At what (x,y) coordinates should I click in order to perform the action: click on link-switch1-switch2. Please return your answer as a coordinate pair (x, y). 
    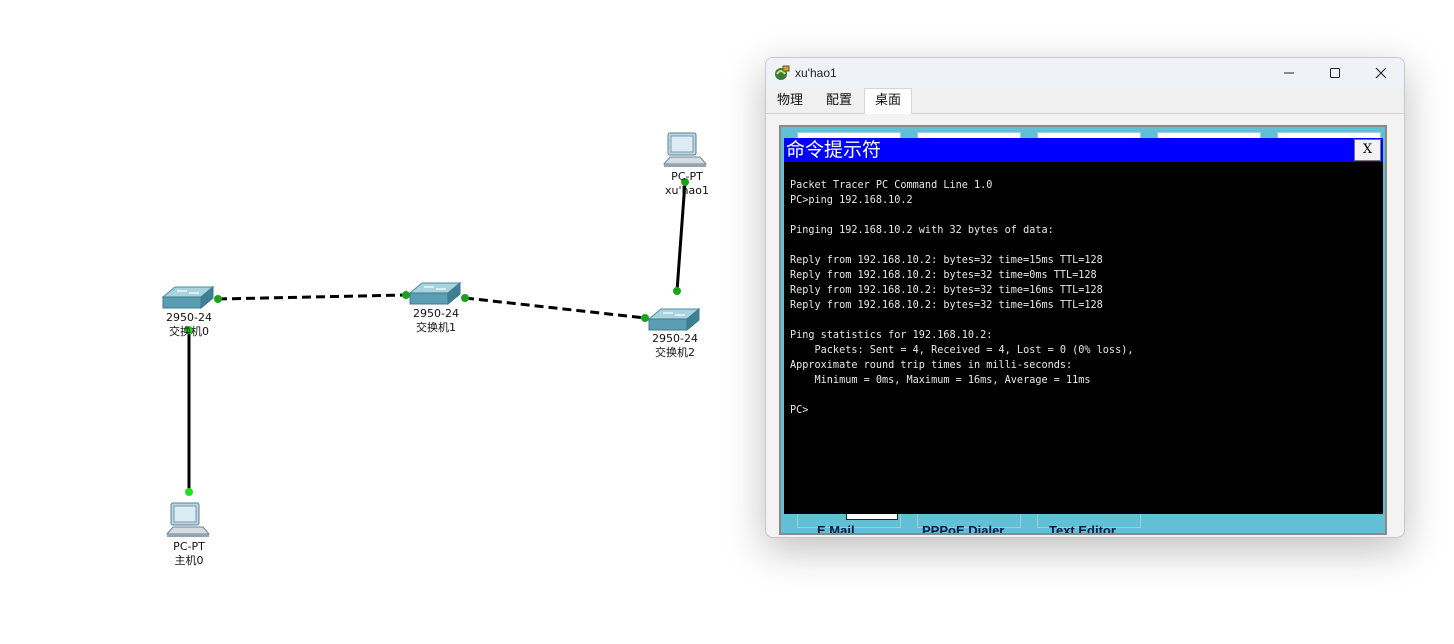
    Looking at the image, I should click on (555, 308).